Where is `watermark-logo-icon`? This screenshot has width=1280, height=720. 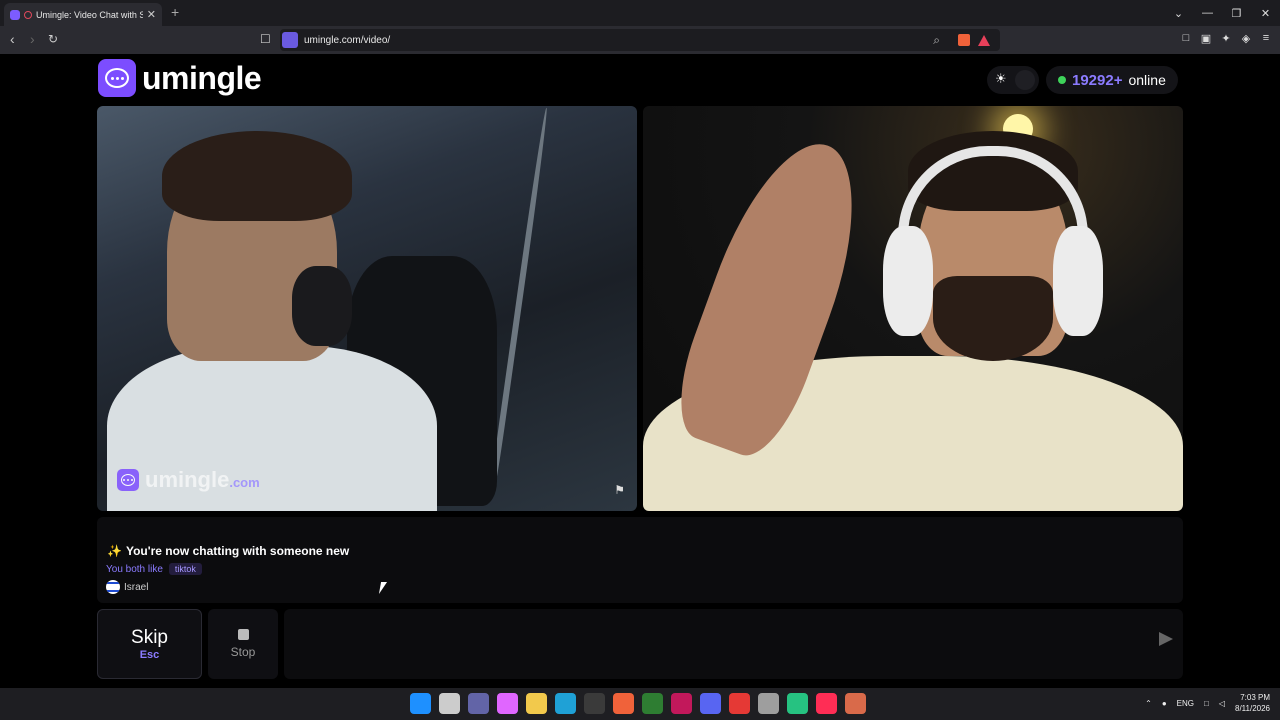 watermark-logo-icon is located at coordinates (128, 480).